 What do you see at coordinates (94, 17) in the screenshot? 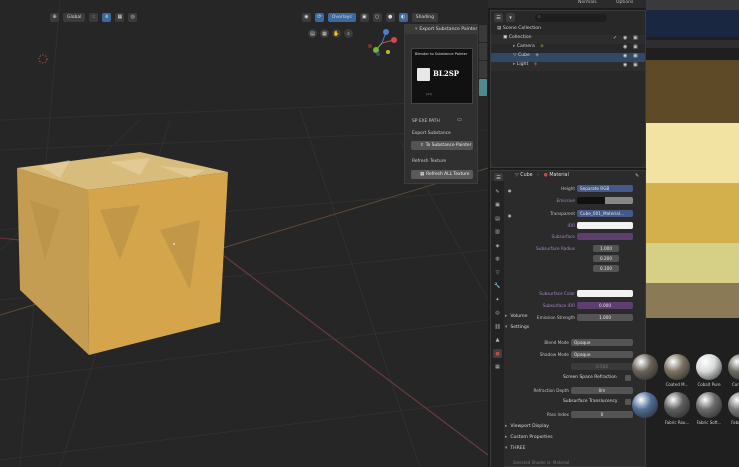
I see `pivot-icon: ⁙` at bounding box center [94, 17].